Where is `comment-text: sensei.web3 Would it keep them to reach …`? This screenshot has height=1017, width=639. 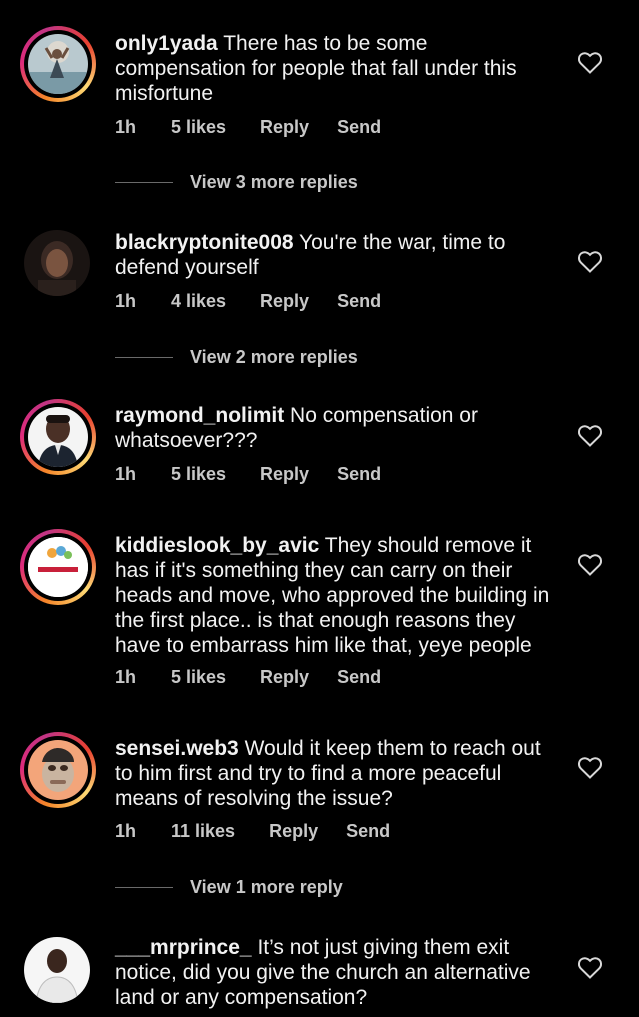 comment-text: sensei.web3 Would it keep them to reach … is located at coordinates (337, 773).